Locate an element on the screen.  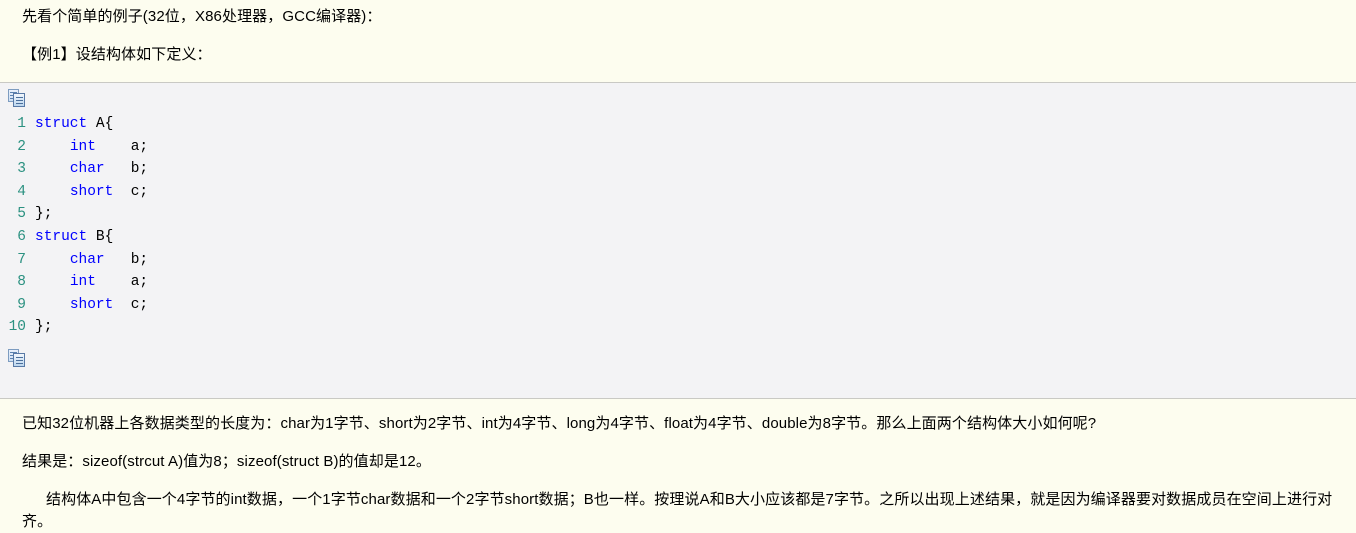
code-line-number: 6 is located at coordinates (21, 236).